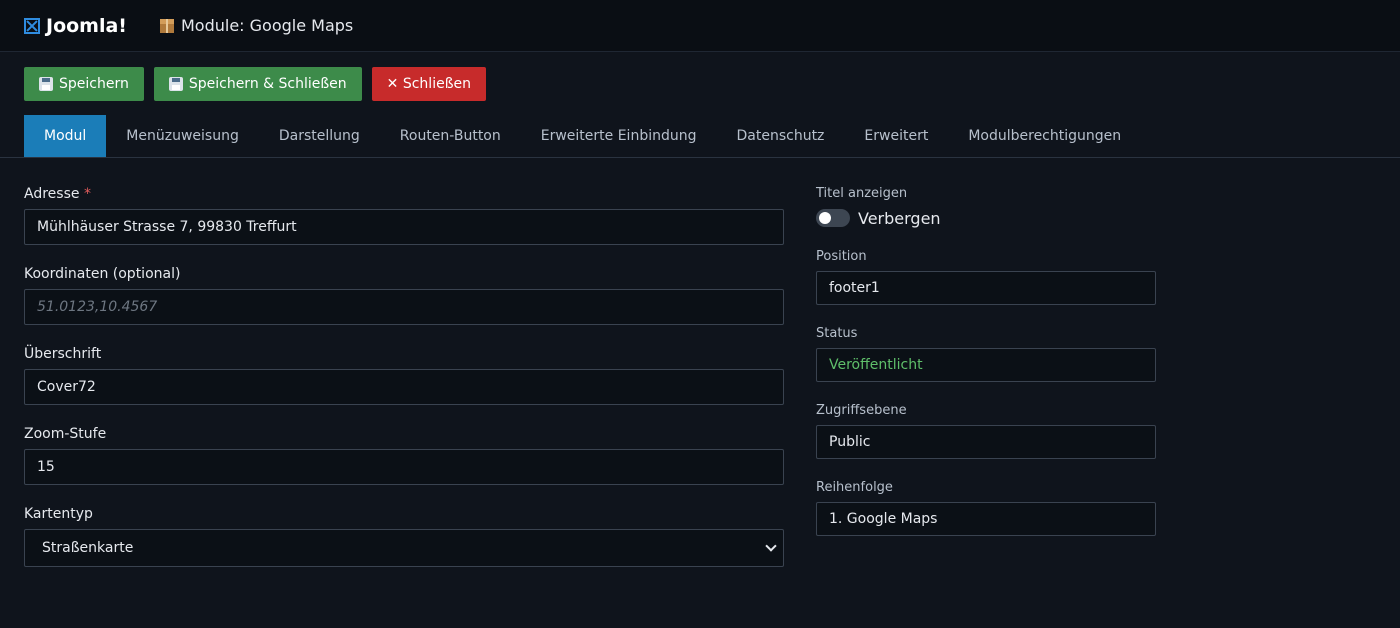 Image resolution: width=1400 pixels, height=628 pixels. Describe the element at coordinates (86, 25) in the screenshot. I see `brand-name: Joomla!` at that location.